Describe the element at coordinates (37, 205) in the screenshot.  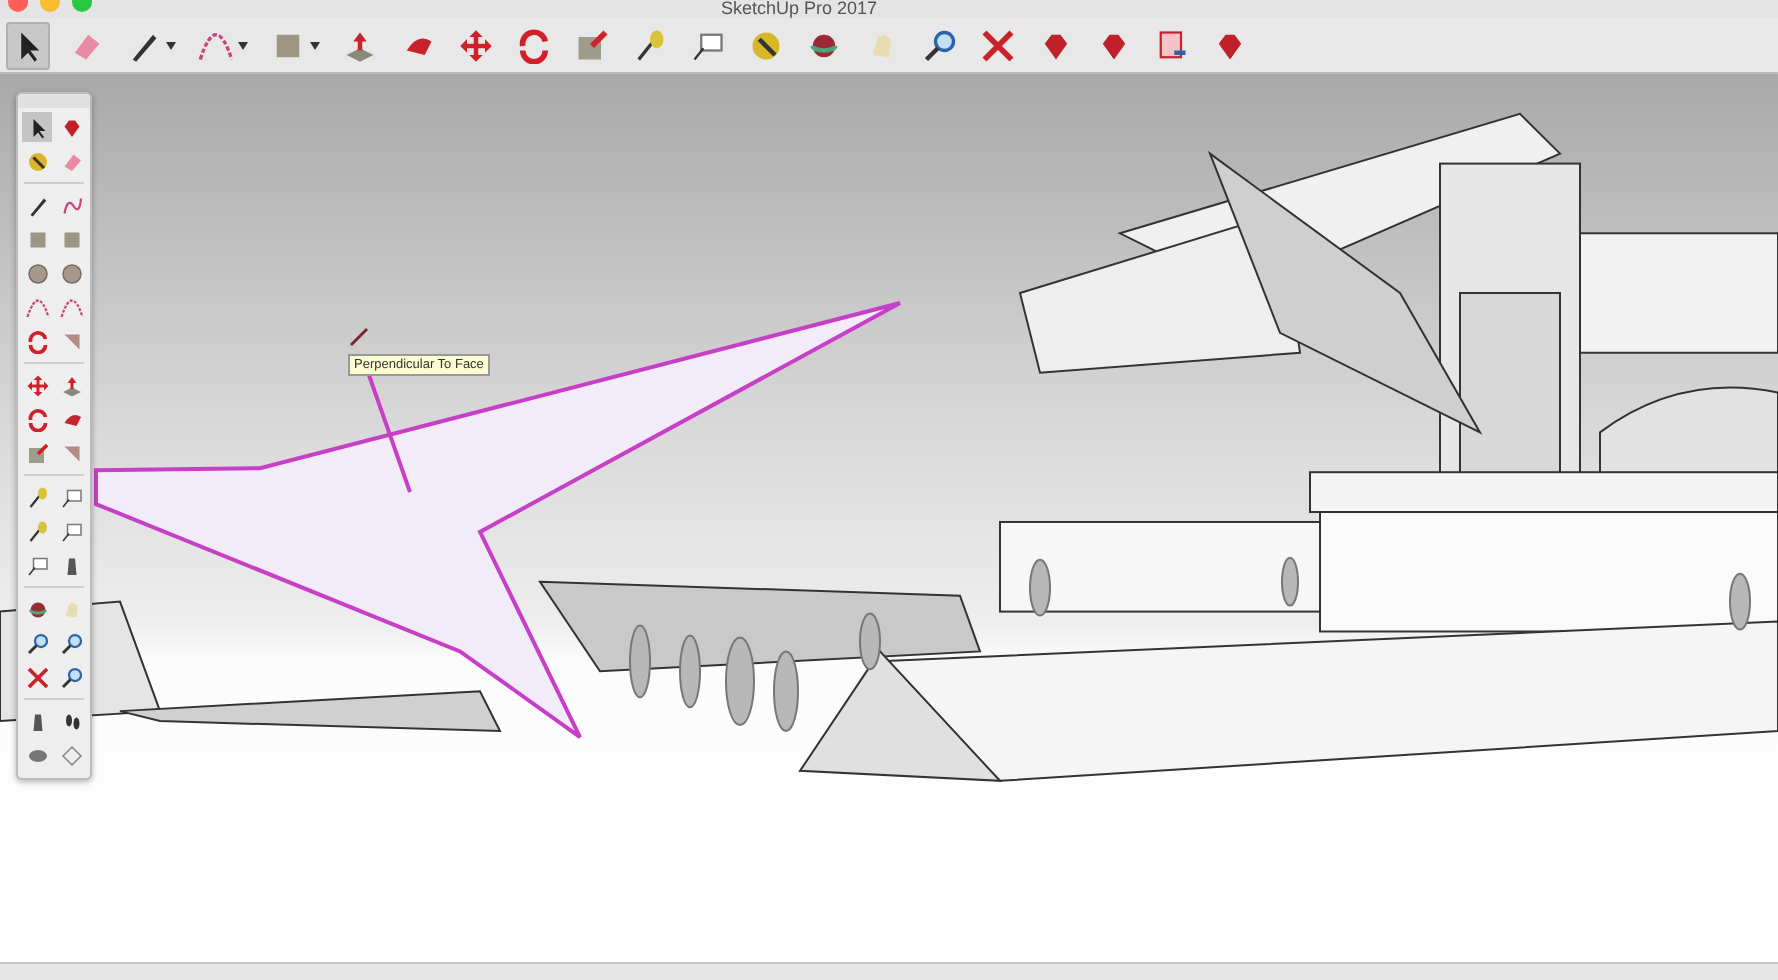
I see `pencil-icon` at that location.